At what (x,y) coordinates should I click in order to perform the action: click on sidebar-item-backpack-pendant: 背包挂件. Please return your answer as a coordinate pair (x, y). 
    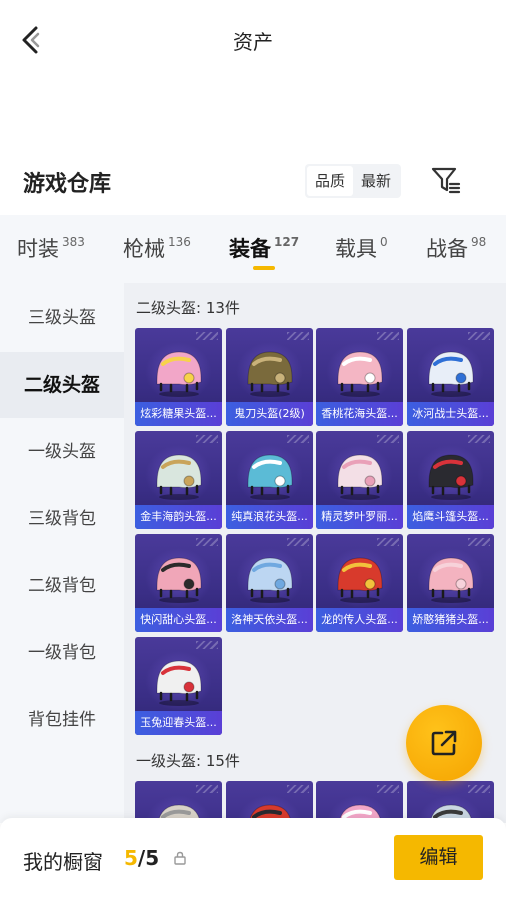
    Looking at the image, I should click on (62, 720).